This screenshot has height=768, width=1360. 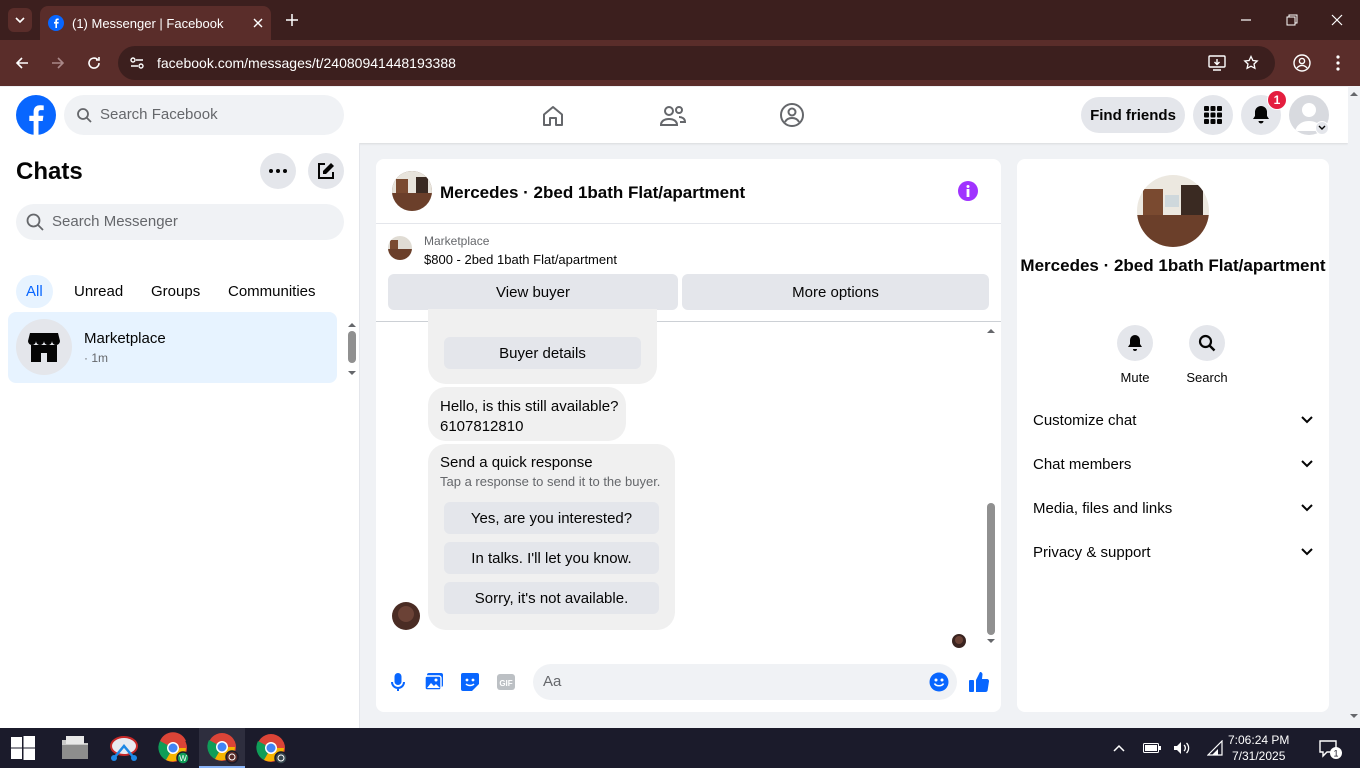 What do you see at coordinates (1258, 756) in the screenshot?
I see `clock-date: 7/31/2025` at bounding box center [1258, 756].